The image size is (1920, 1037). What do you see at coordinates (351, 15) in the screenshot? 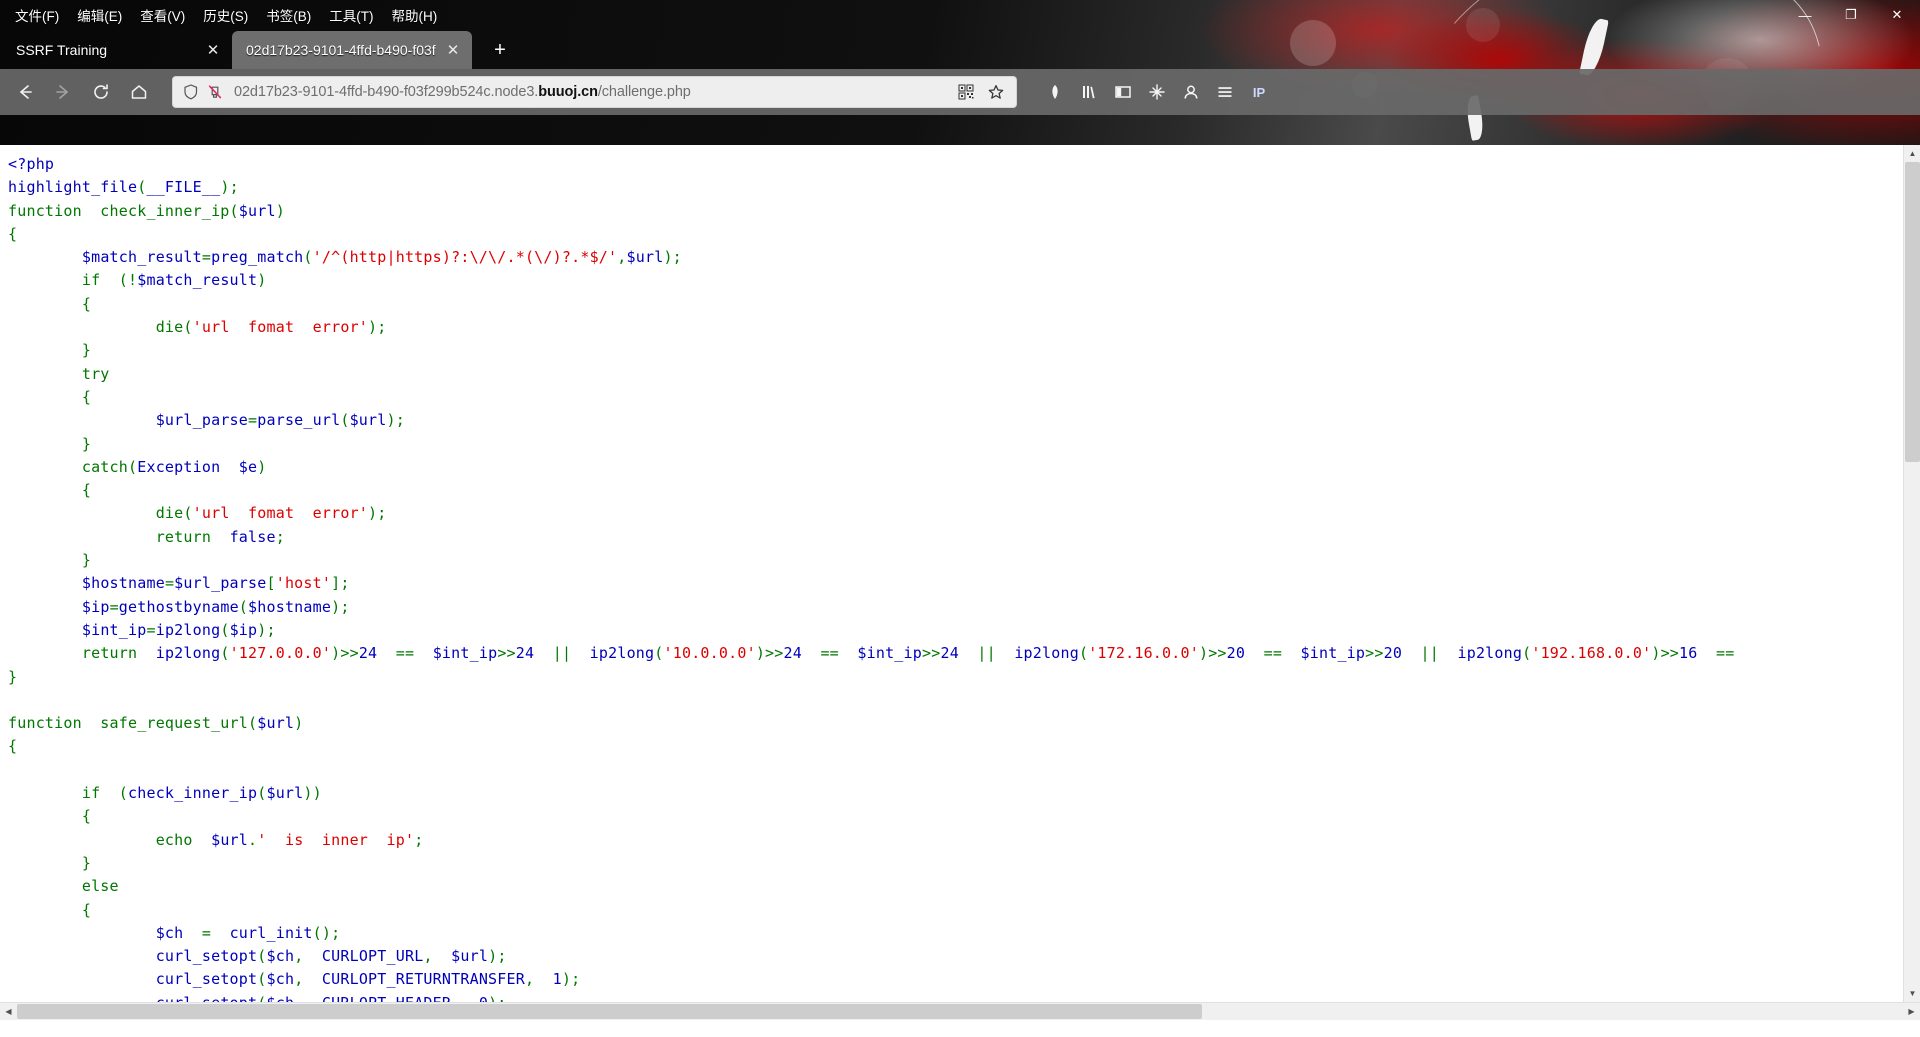
I see `menu-item-tools: 工具(T)` at bounding box center [351, 15].